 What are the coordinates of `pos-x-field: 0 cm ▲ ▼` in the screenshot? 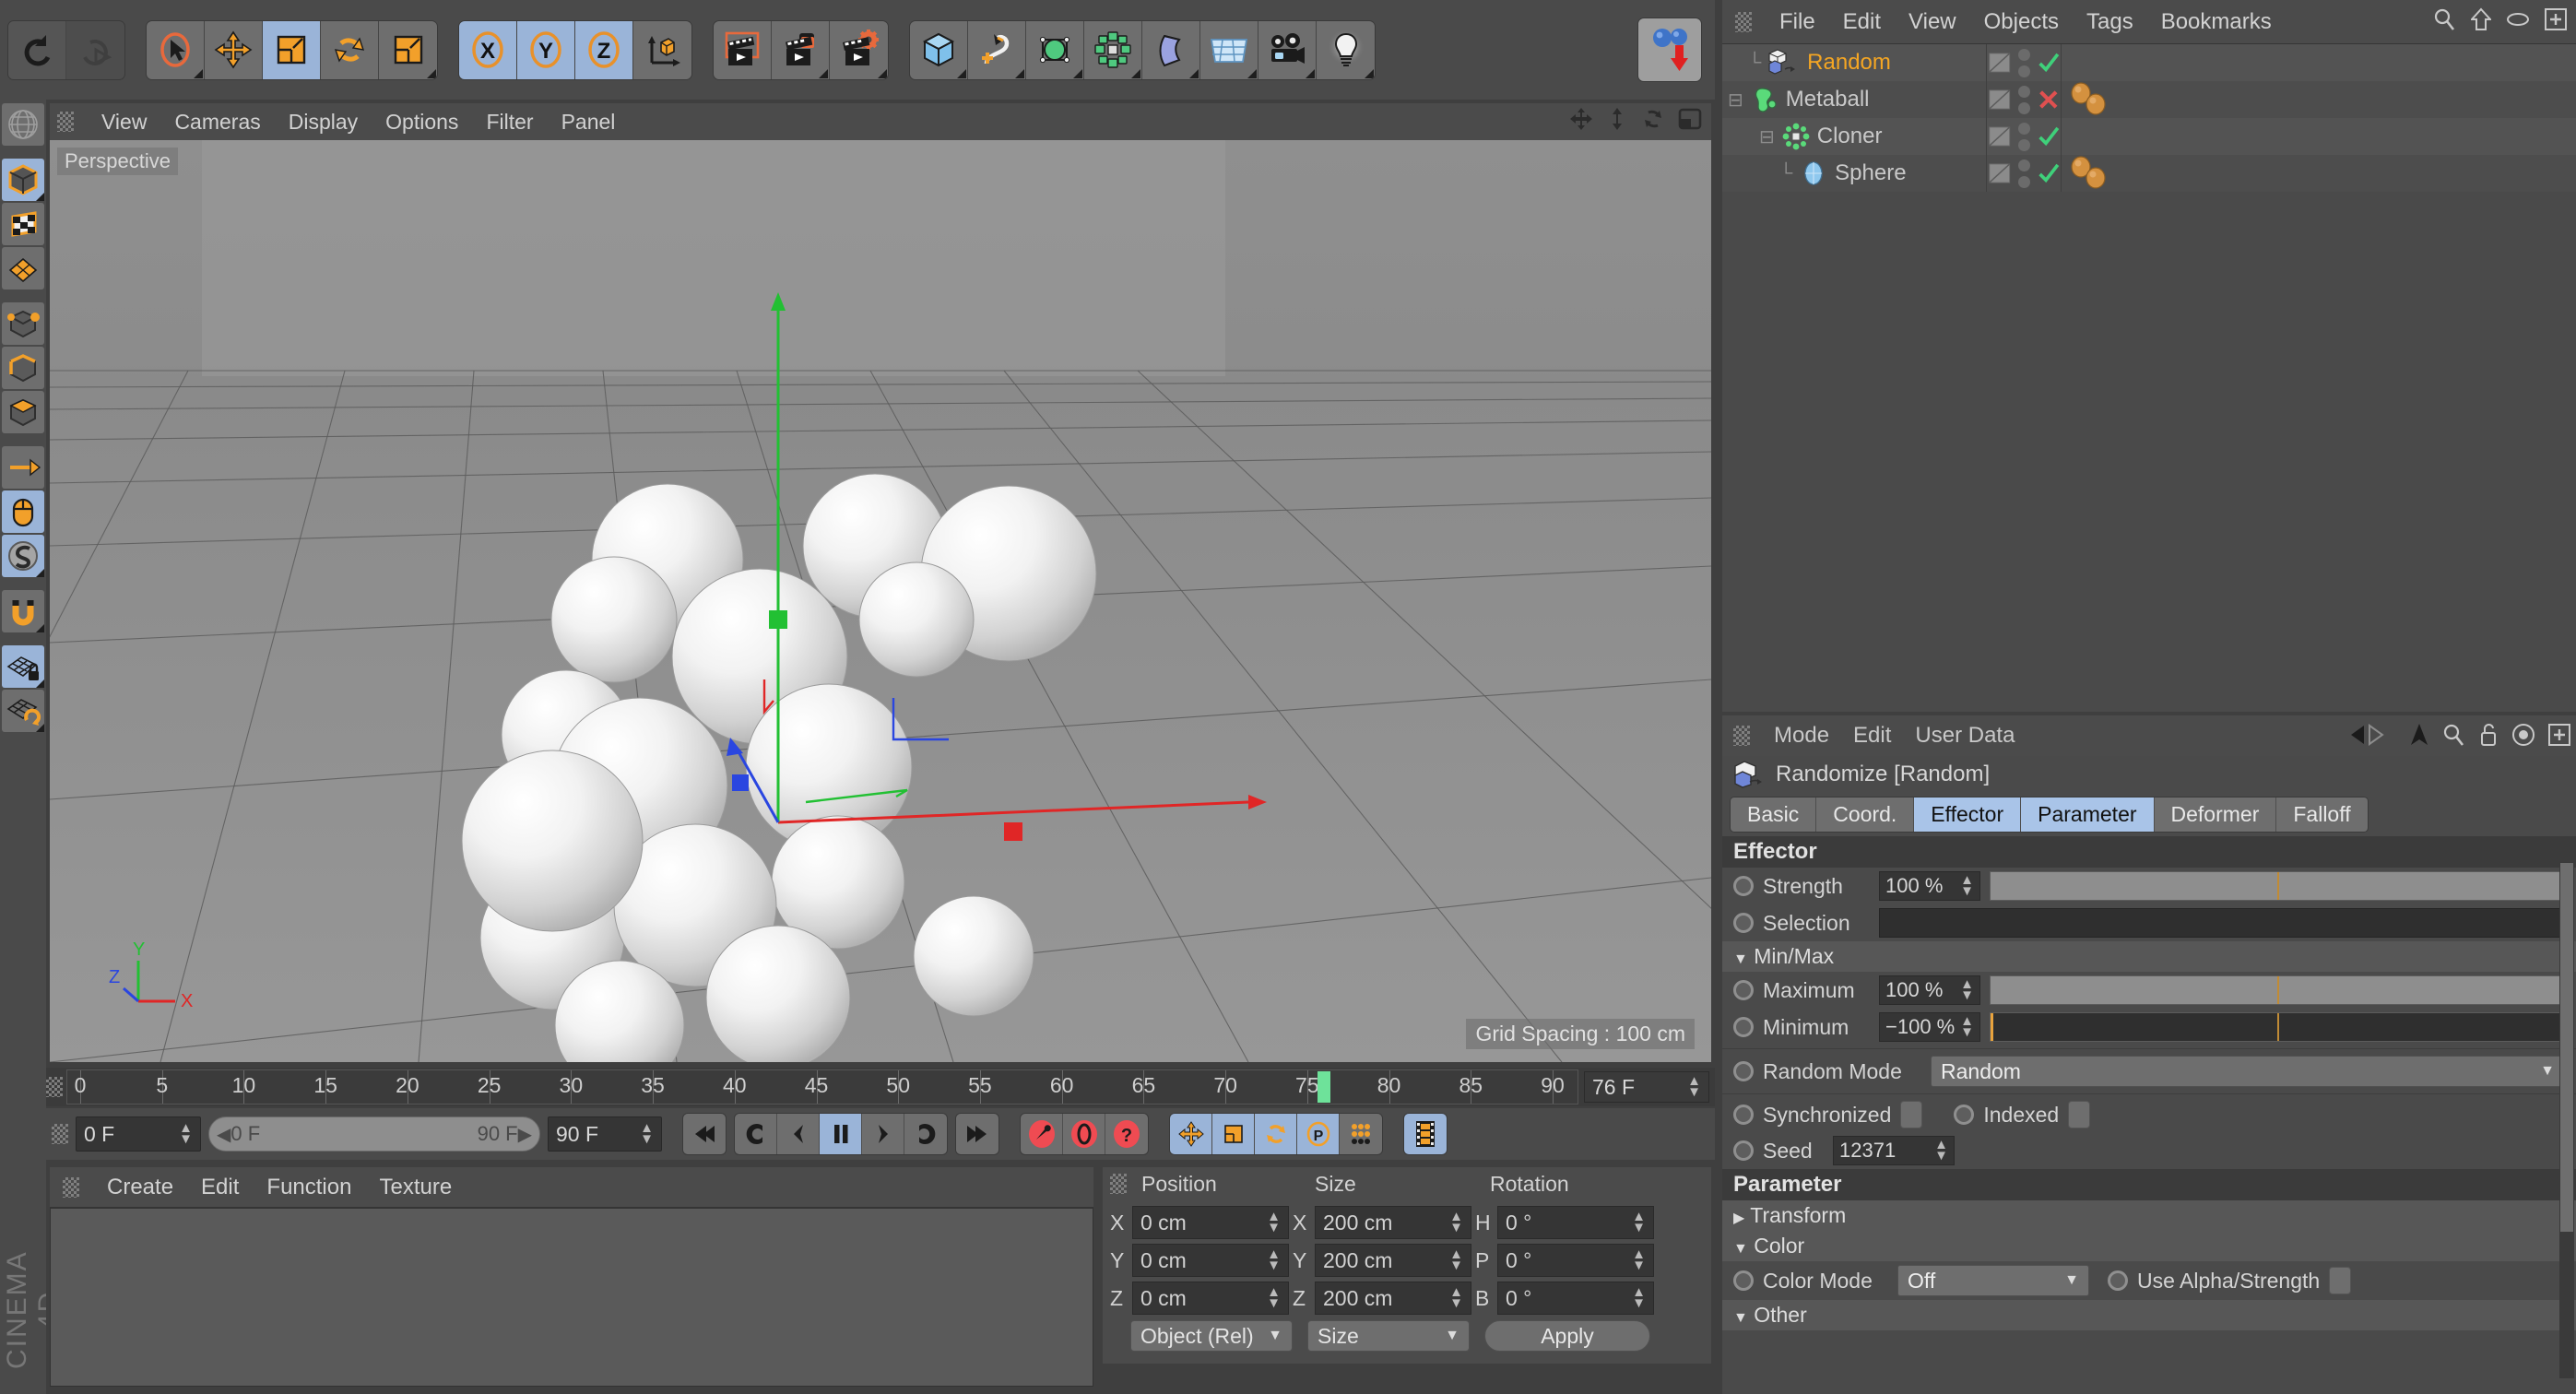 It's located at (1210, 1222).